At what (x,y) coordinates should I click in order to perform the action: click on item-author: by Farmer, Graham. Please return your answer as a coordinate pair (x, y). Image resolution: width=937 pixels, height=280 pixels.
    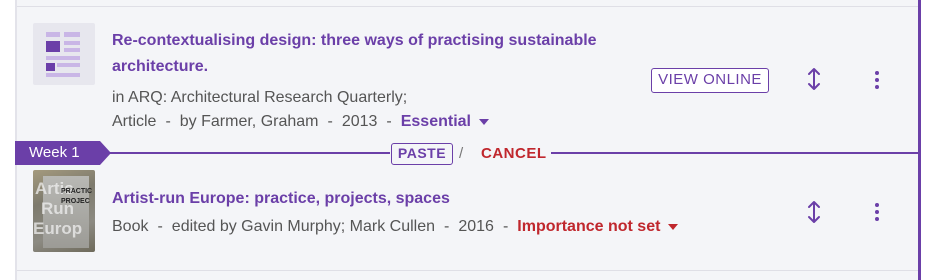
    Looking at the image, I should click on (249, 121).